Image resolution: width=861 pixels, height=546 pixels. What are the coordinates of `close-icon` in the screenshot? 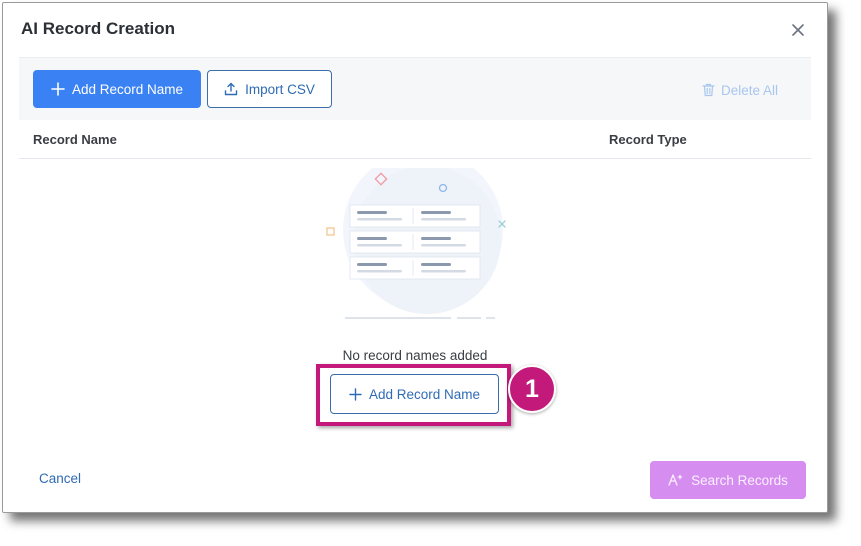 It's located at (798, 30).